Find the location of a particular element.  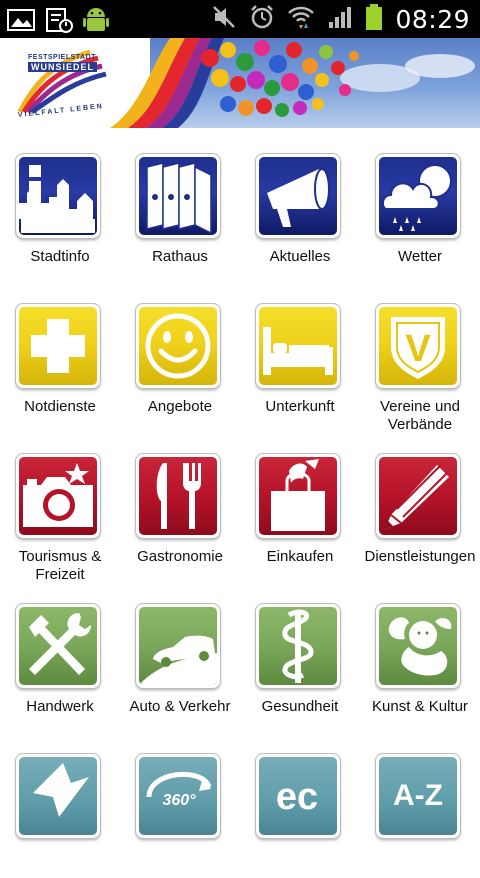

calendar-icon is located at coordinates (59, 22).